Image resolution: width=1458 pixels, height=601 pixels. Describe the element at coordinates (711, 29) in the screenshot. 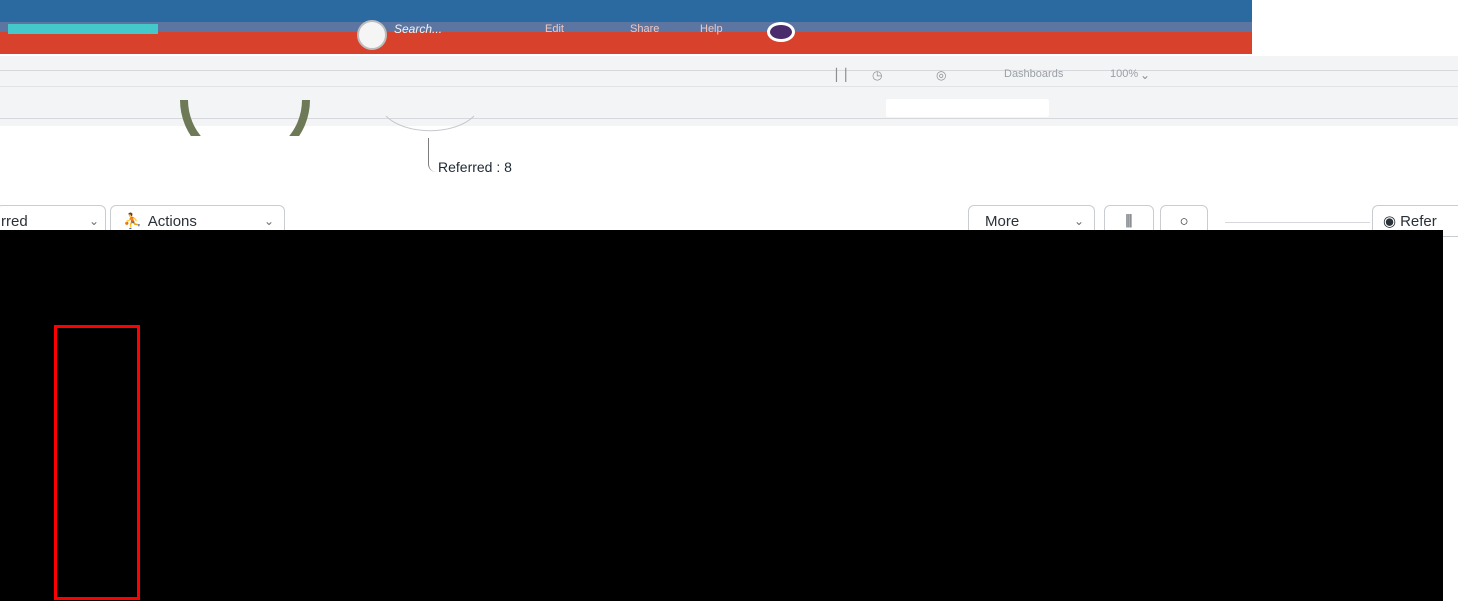

I see `nav-link-help: Help` at that location.